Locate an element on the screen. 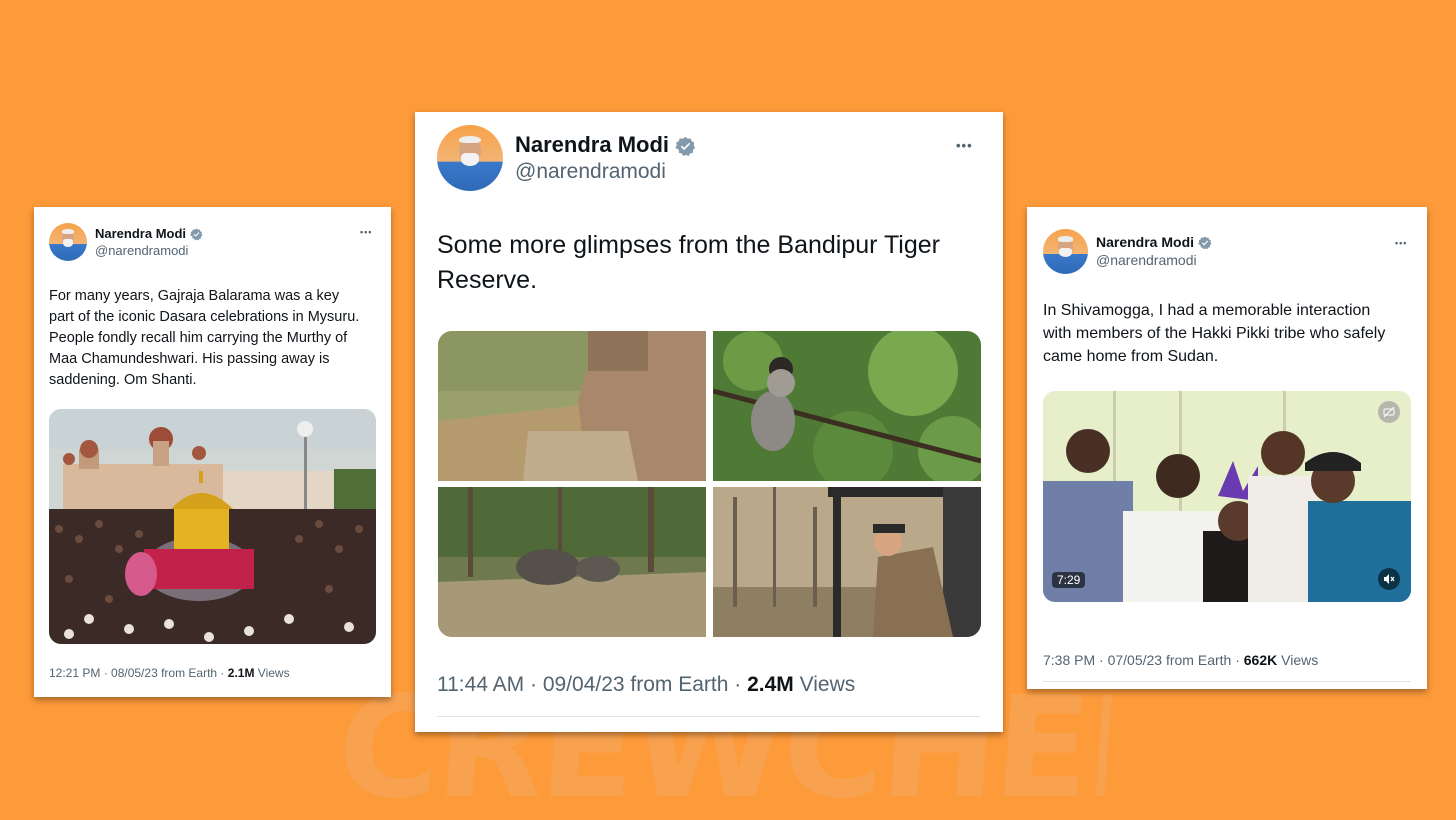  video-duration: 7:29 is located at coordinates (1069, 580).